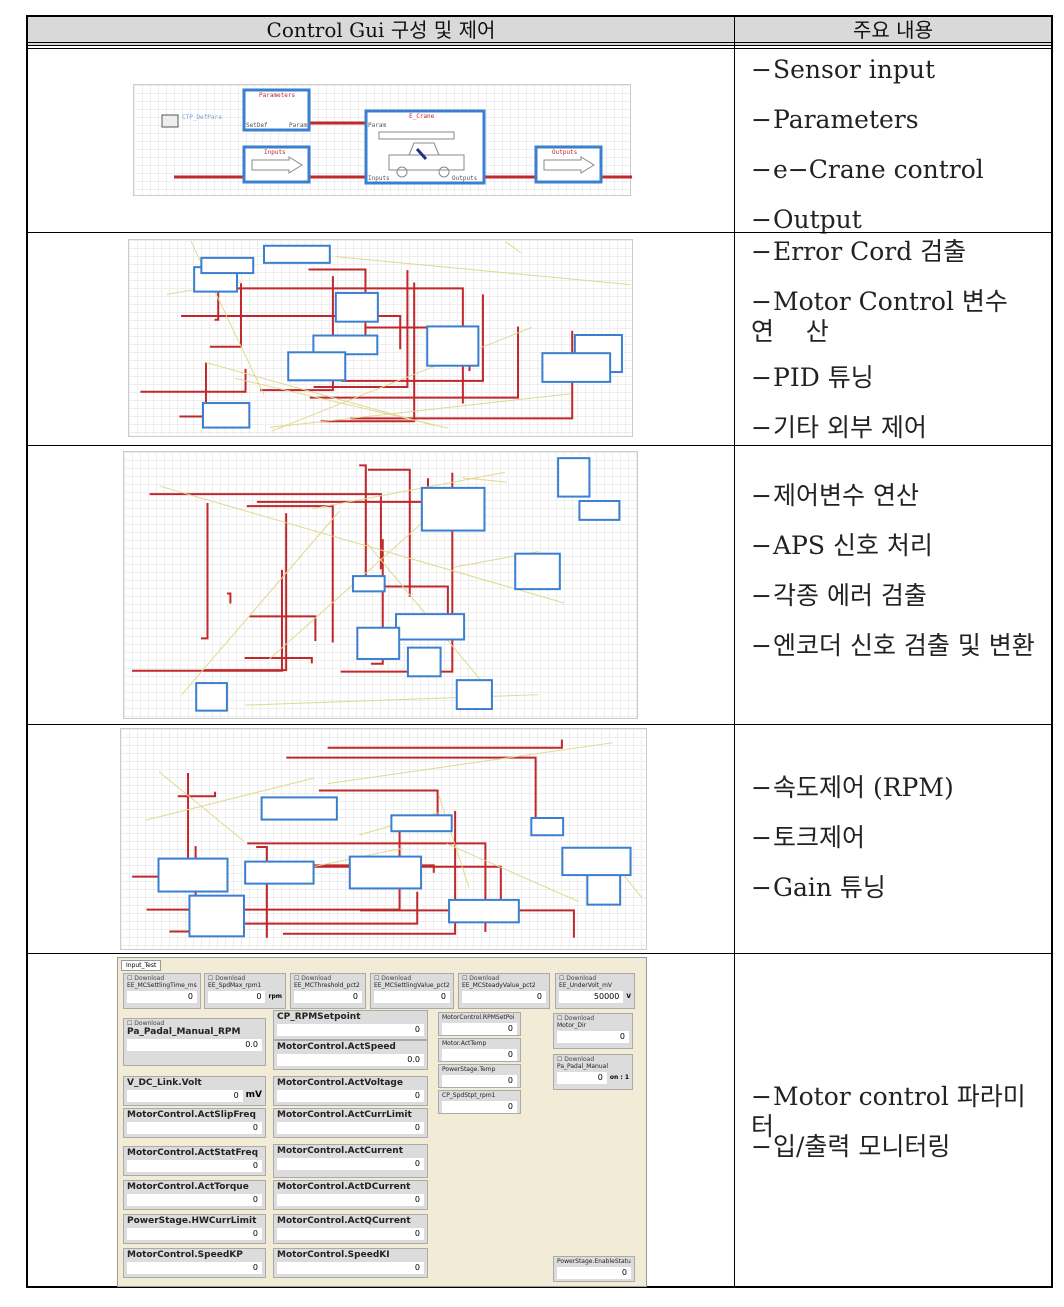  What do you see at coordinates (817, 219) in the screenshot?
I see `bullet-text: Output` at bounding box center [817, 219].